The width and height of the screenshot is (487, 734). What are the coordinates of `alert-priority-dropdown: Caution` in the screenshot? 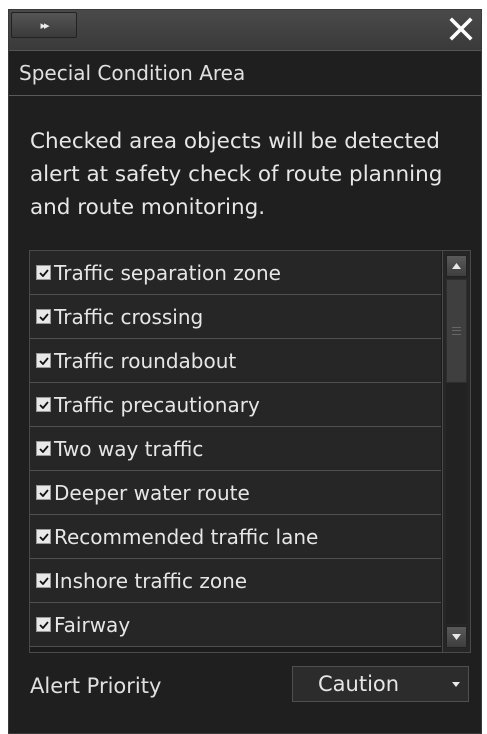 It's located at (380, 684).